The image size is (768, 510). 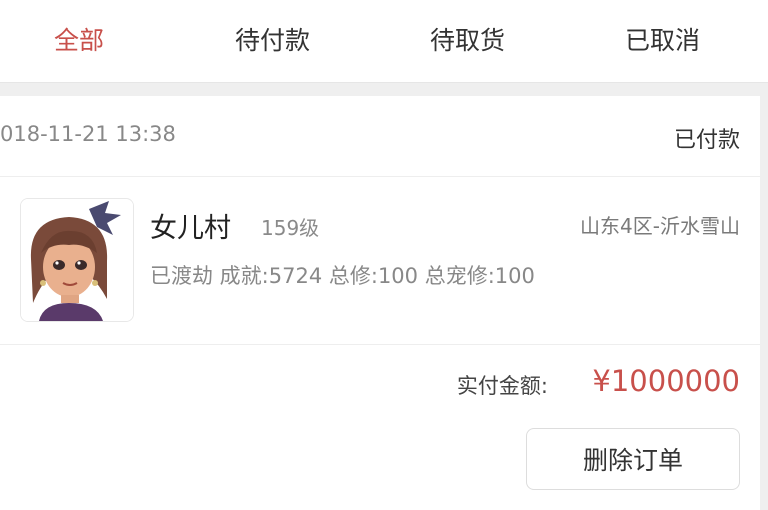 What do you see at coordinates (79, 41) in the screenshot?
I see `tab-all: 全部` at bounding box center [79, 41].